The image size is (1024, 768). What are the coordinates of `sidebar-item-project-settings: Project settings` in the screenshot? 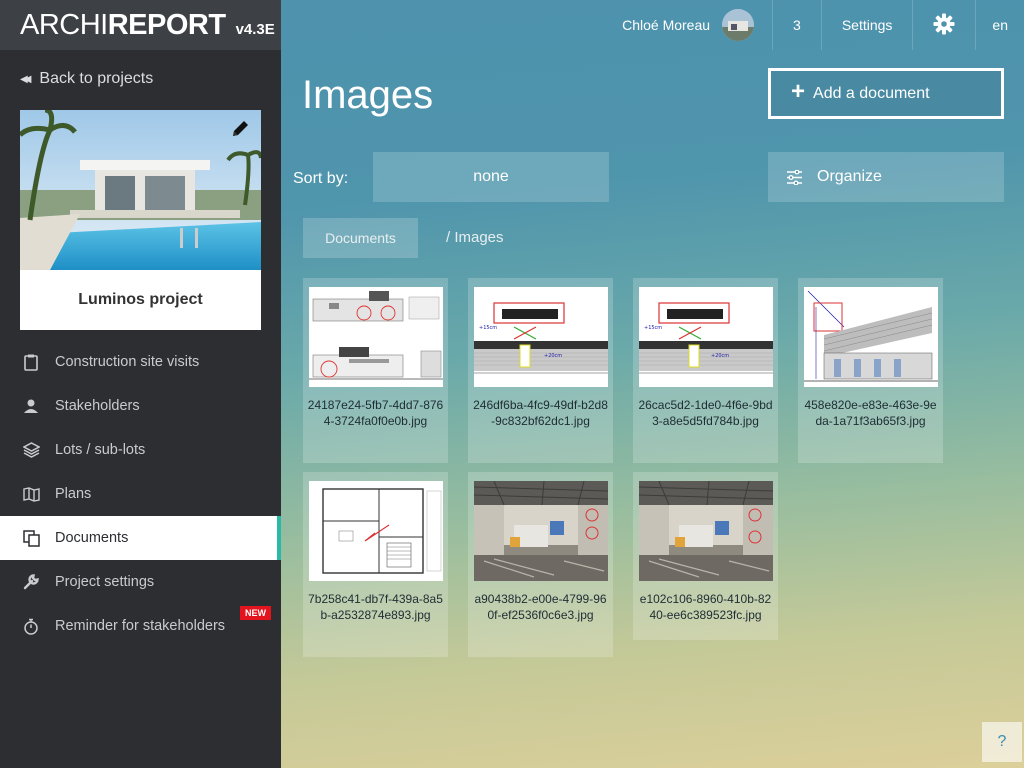 It's located at (140, 582).